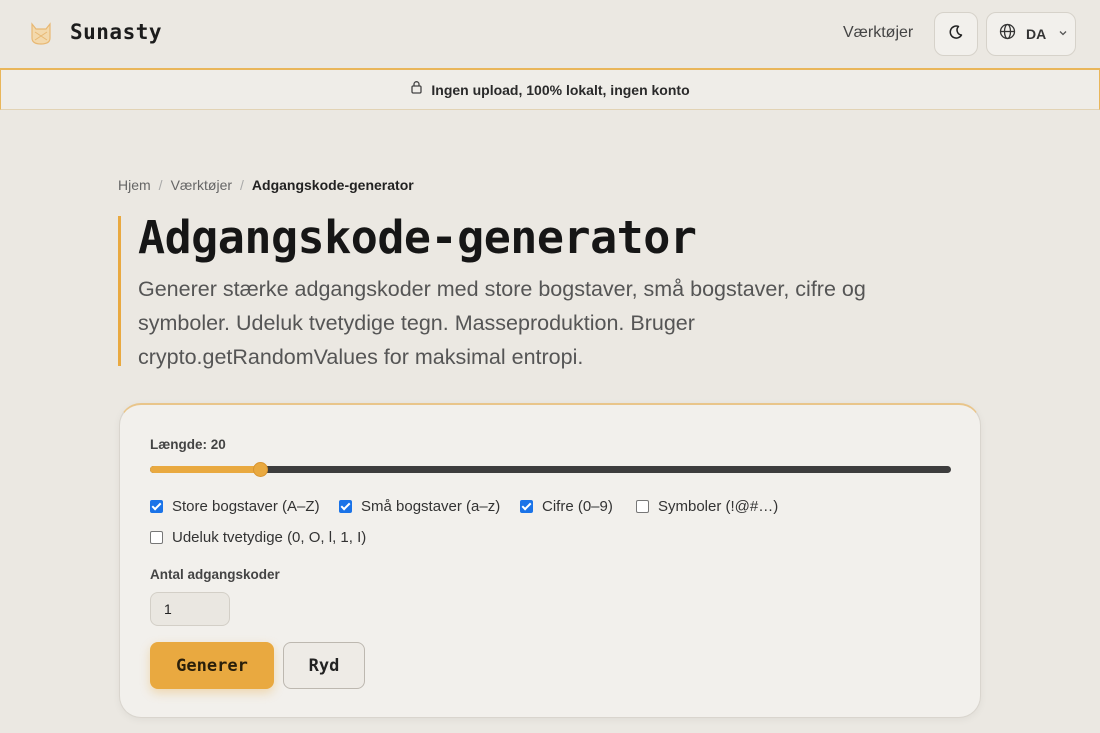 This screenshot has height=733, width=1100. I want to click on option-lowercase-label: Små bogstaver (a–z), so click(431, 506).